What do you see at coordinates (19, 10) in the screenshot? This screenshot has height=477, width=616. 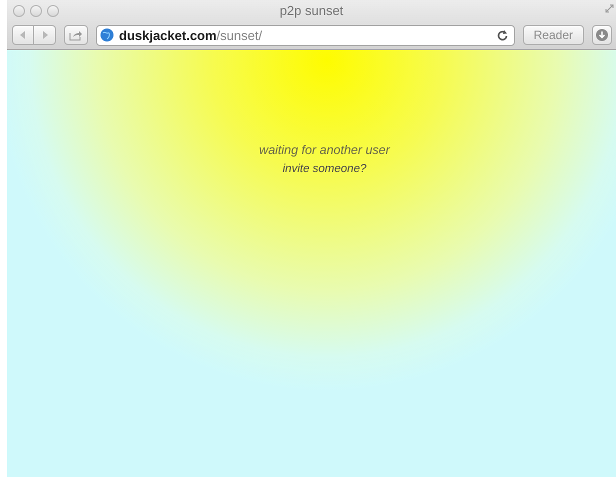 I see `close-button` at bounding box center [19, 10].